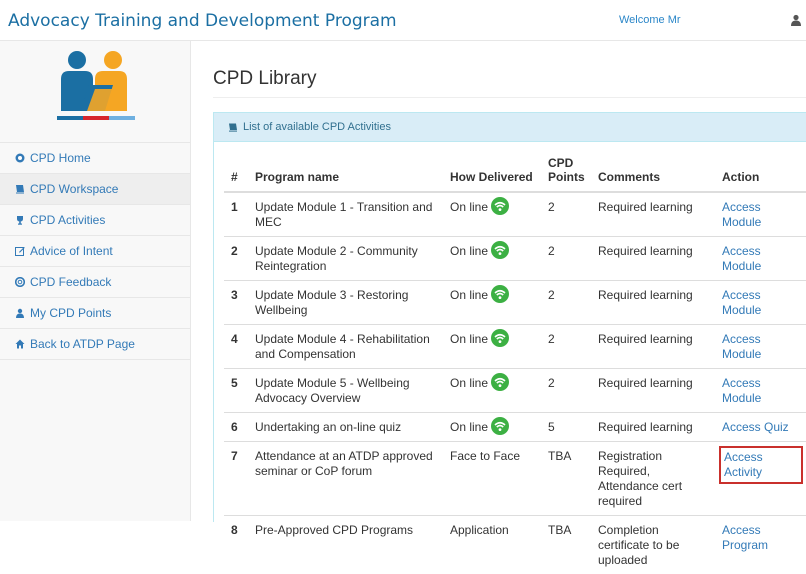 This screenshot has width=806, height=574. I want to click on program-name: Pre-Approved CPD Programs, so click(345, 544).